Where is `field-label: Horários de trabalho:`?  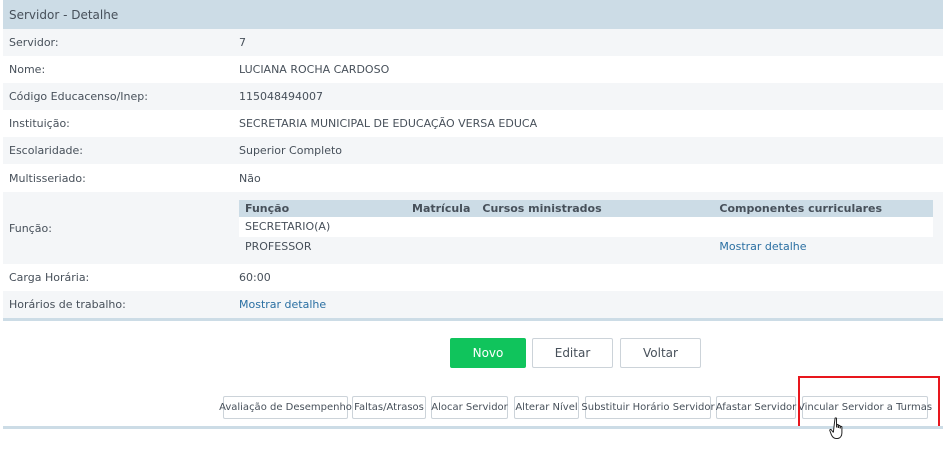
field-label: Horários de trabalho: is located at coordinates (67, 304).